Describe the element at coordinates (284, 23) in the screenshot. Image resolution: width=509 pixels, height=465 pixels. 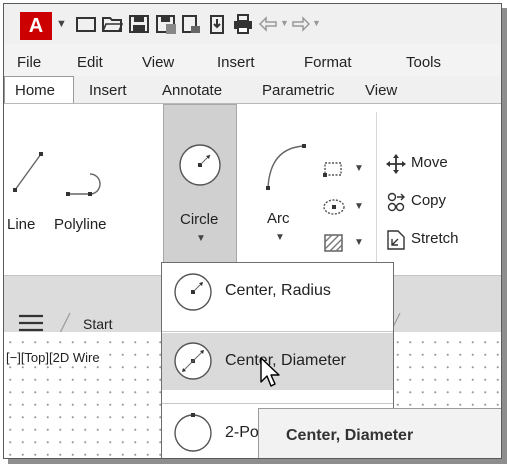
I see `undo-dropdown-icon: ▼` at that location.